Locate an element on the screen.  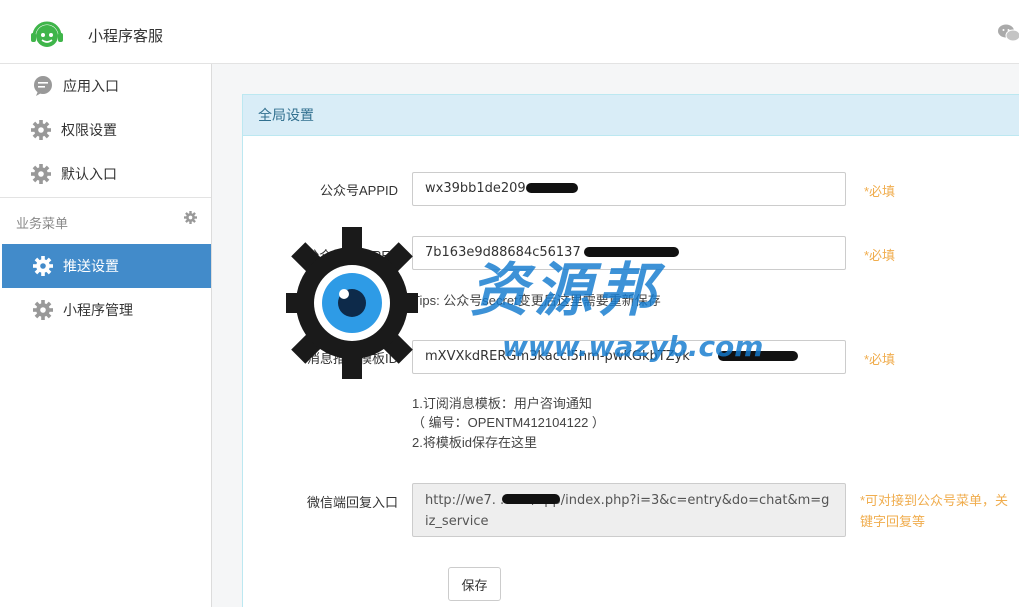
wechat-reply-entry-label: 微信端回复入口 is located at coordinates (352, 502).